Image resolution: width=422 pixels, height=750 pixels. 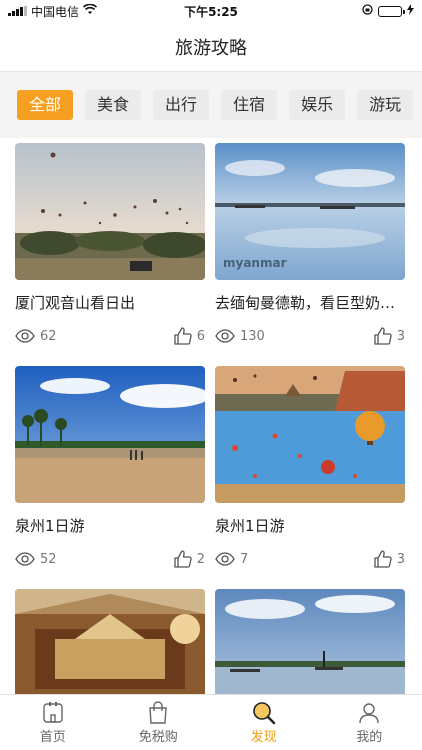 What do you see at coordinates (211, 105) in the screenshot?
I see `category-tabs: 全部 美食 出行 住宿 娱乐 游玩` at bounding box center [211, 105].